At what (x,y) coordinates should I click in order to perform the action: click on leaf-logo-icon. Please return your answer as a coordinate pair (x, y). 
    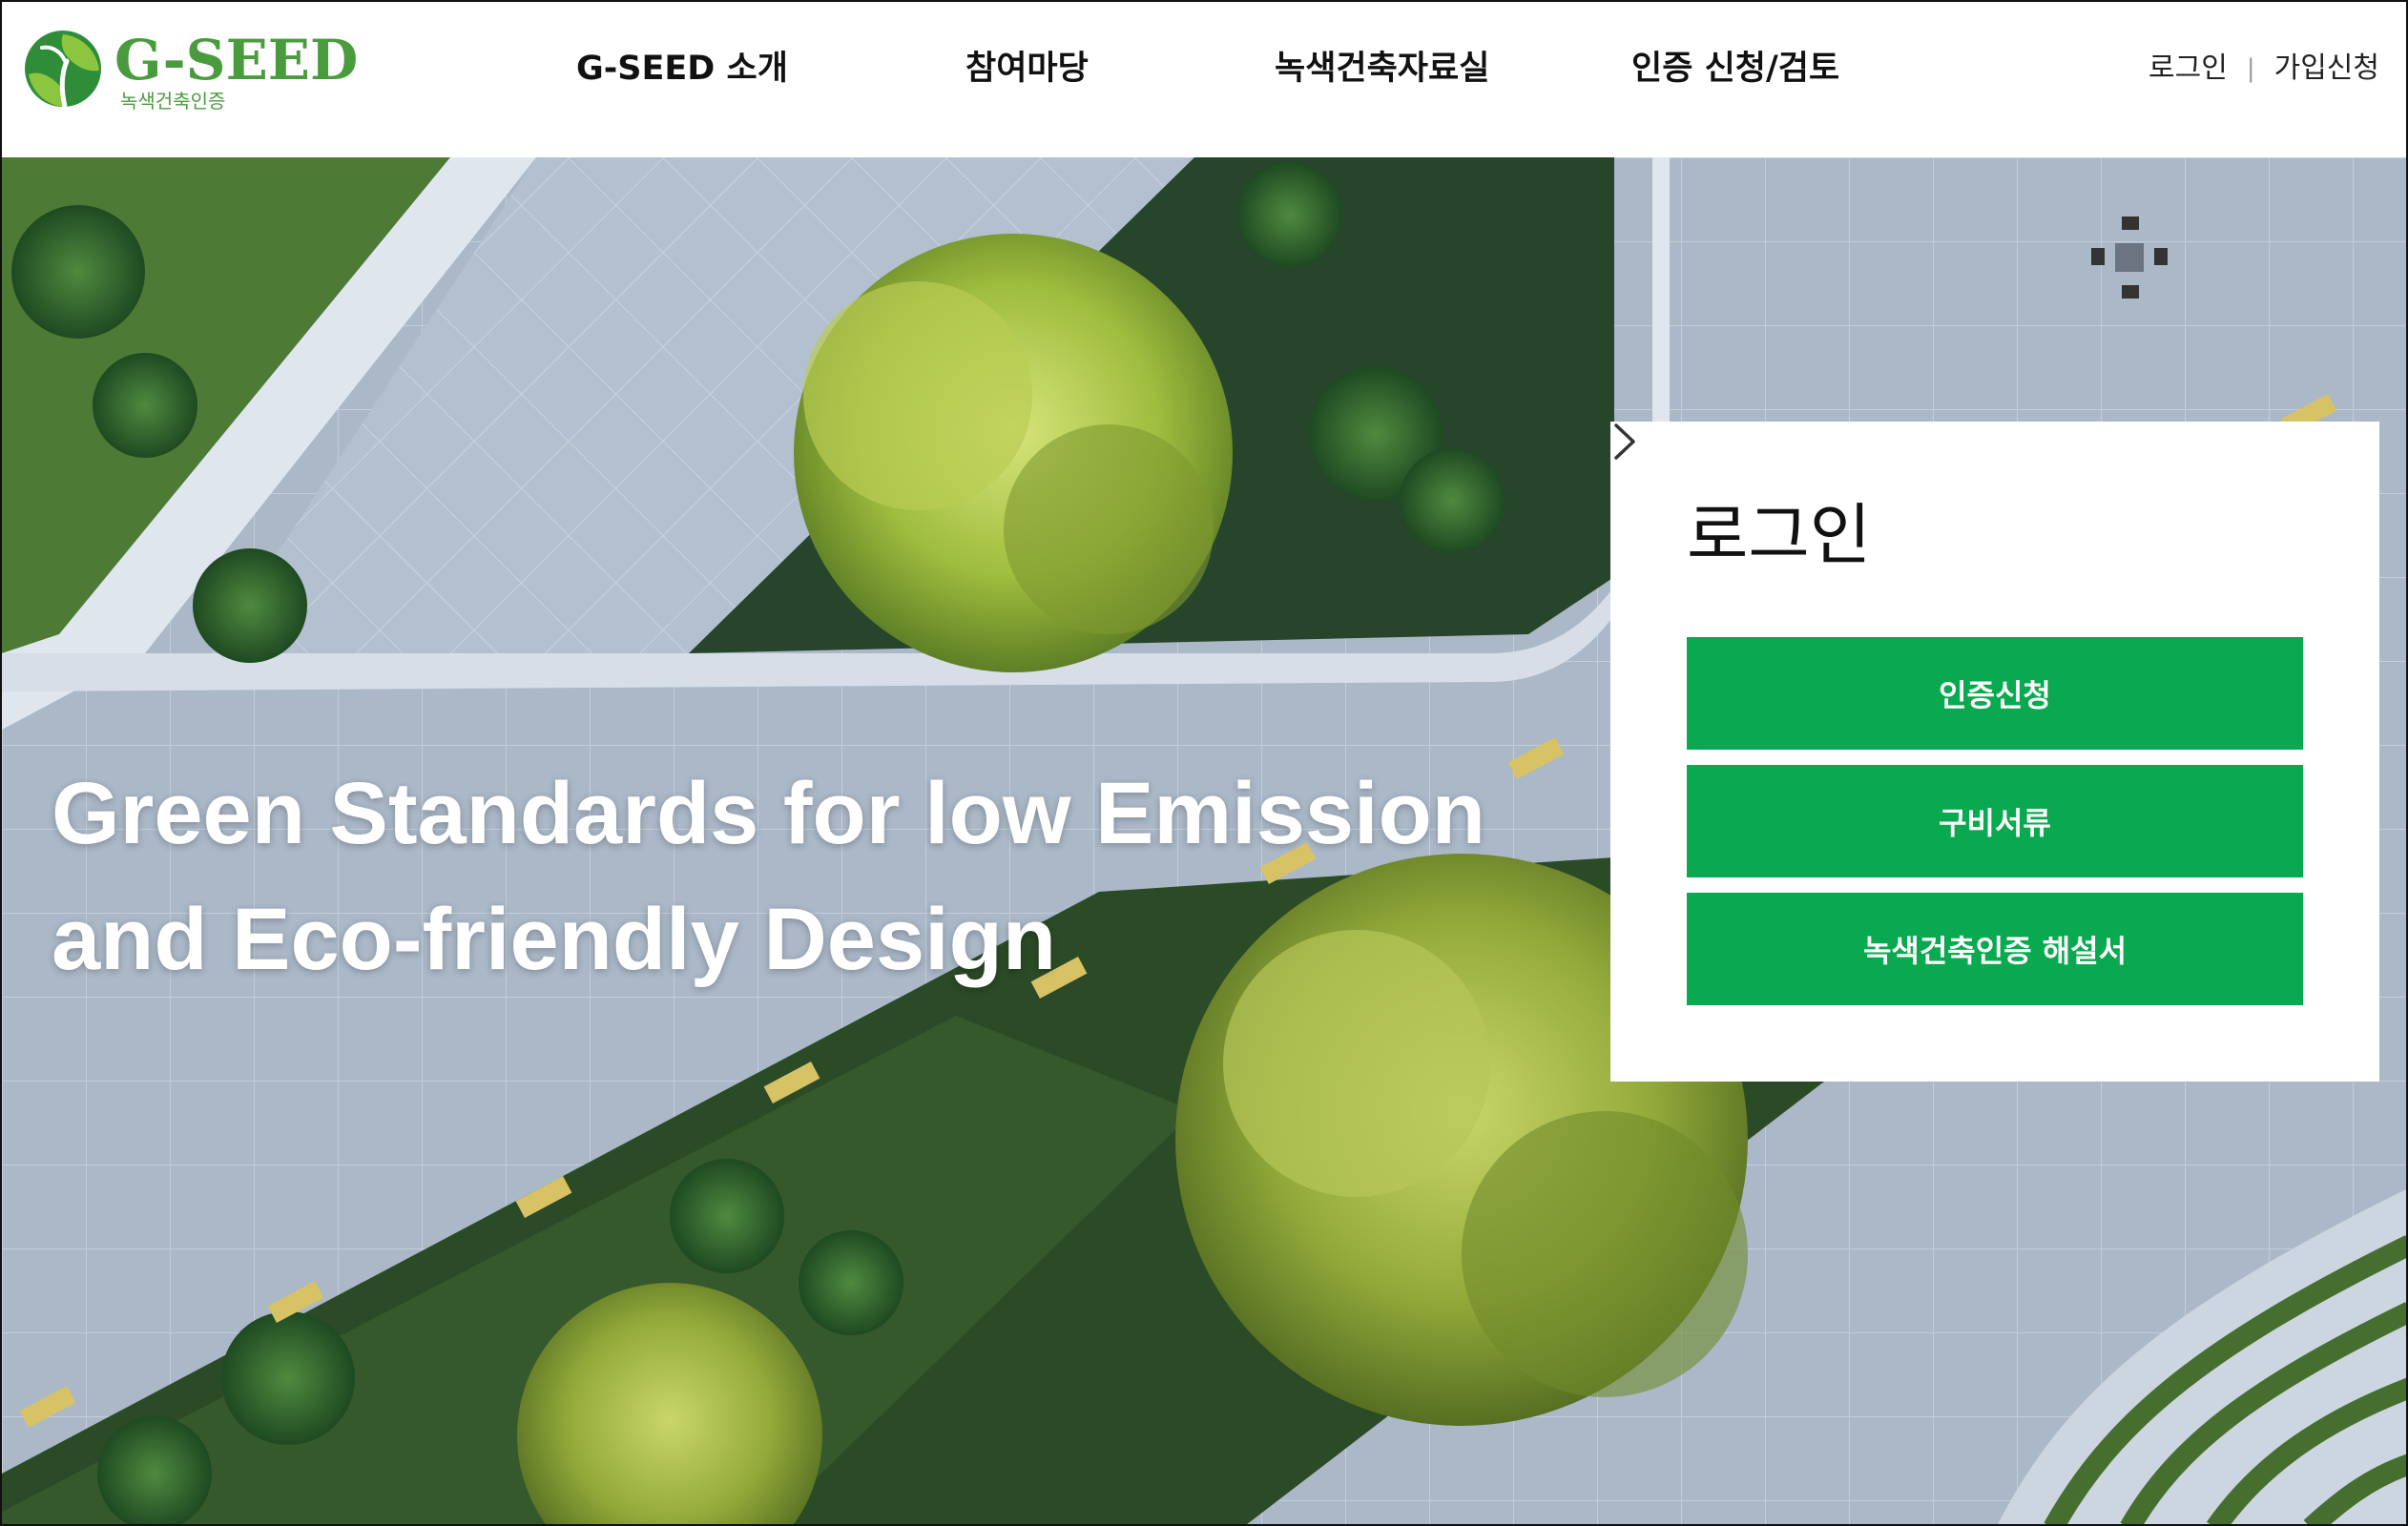
    Looking at the image, I should click on (63, 70).